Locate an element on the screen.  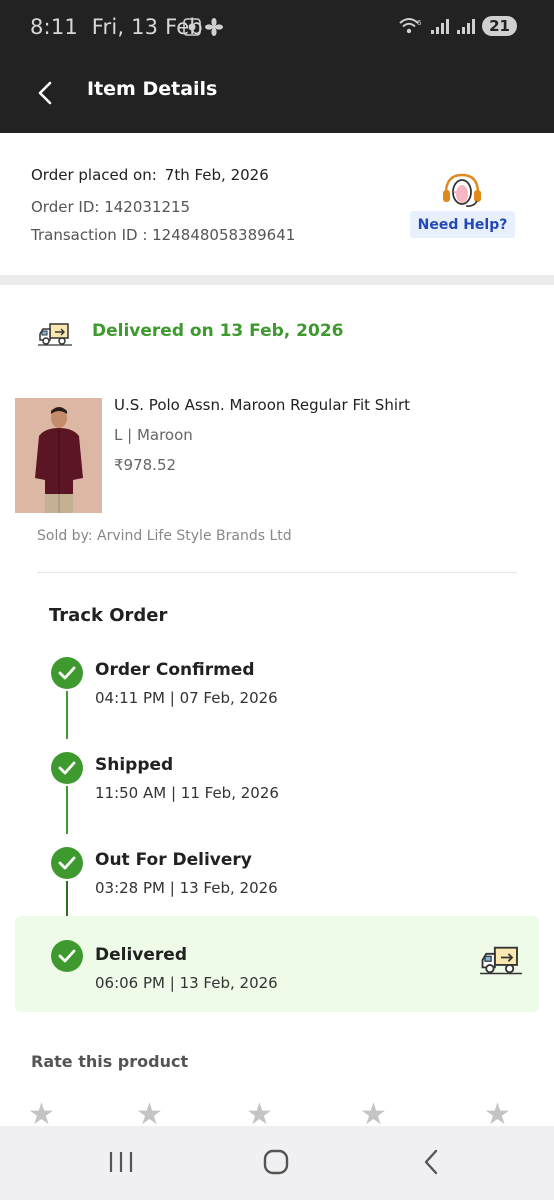
divider is located at coordinates (277, 572).